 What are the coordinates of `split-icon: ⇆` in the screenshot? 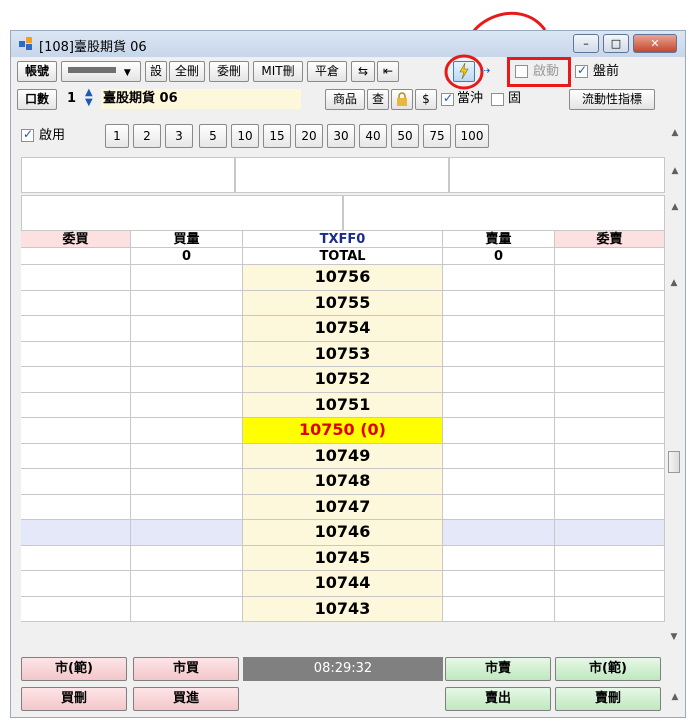 It's located at (363, 71).